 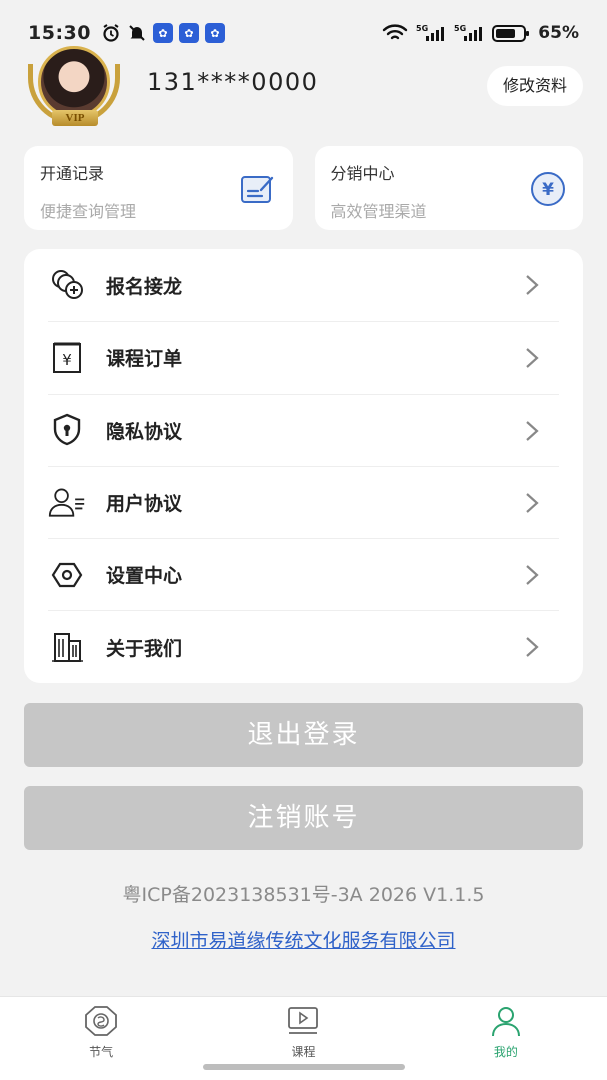 I want to click on profile-header: VIP 131****0000 修改资料, so click(x=303, y=85).